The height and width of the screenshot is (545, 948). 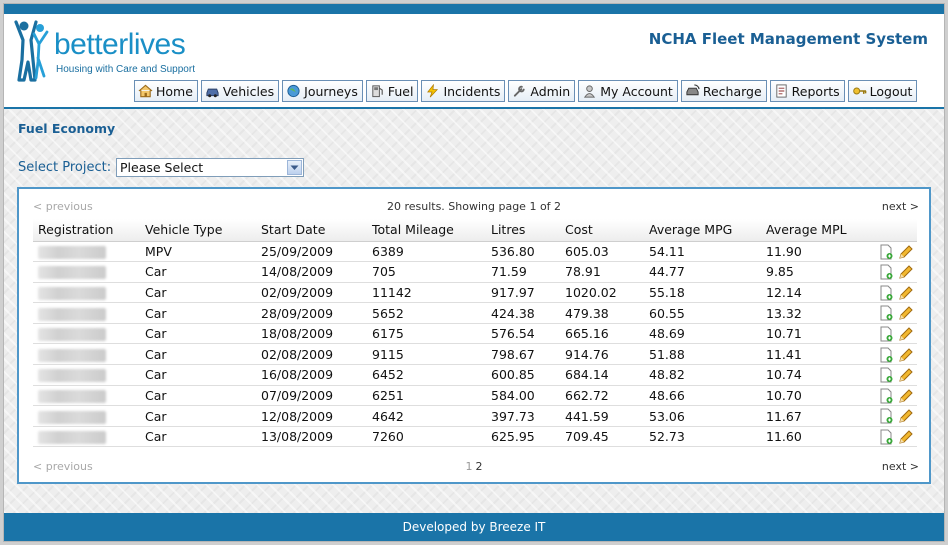 I want to click on cell-litres: 625.95, so click(x=523, y=437).